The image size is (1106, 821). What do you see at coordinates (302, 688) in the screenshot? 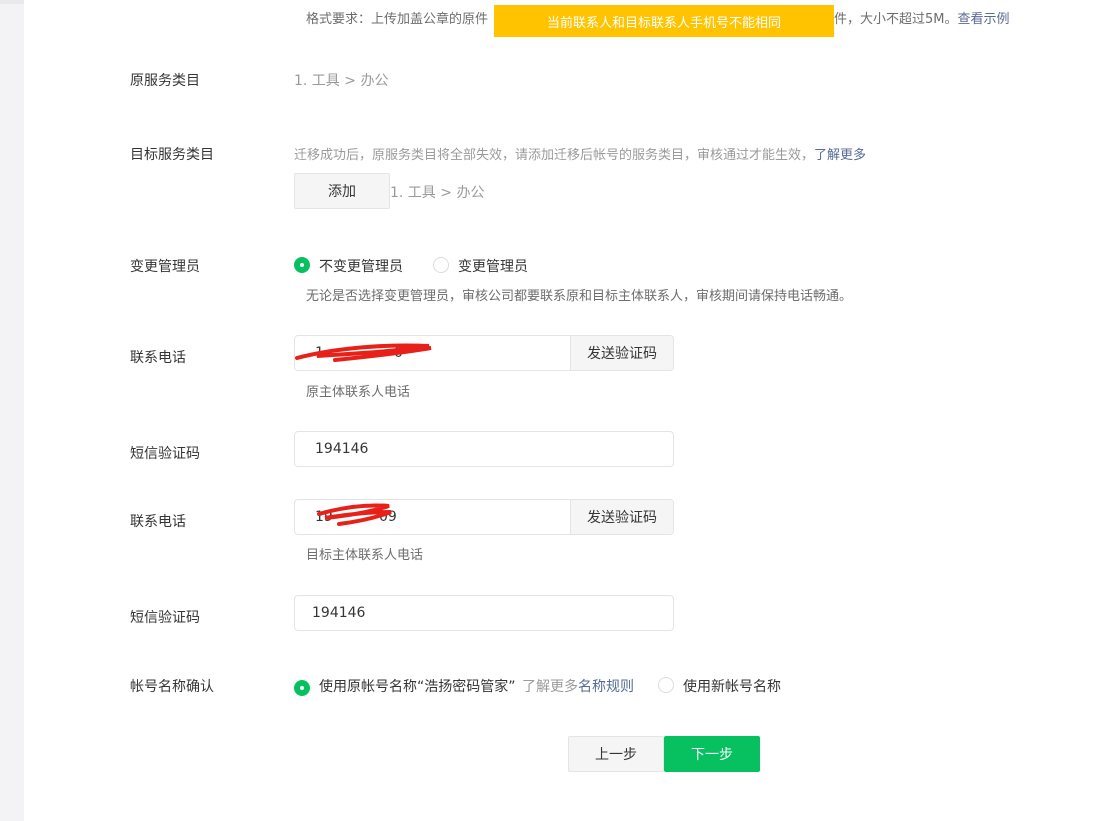
I see `radio-use-original-name` at bounding box center [302, 688].